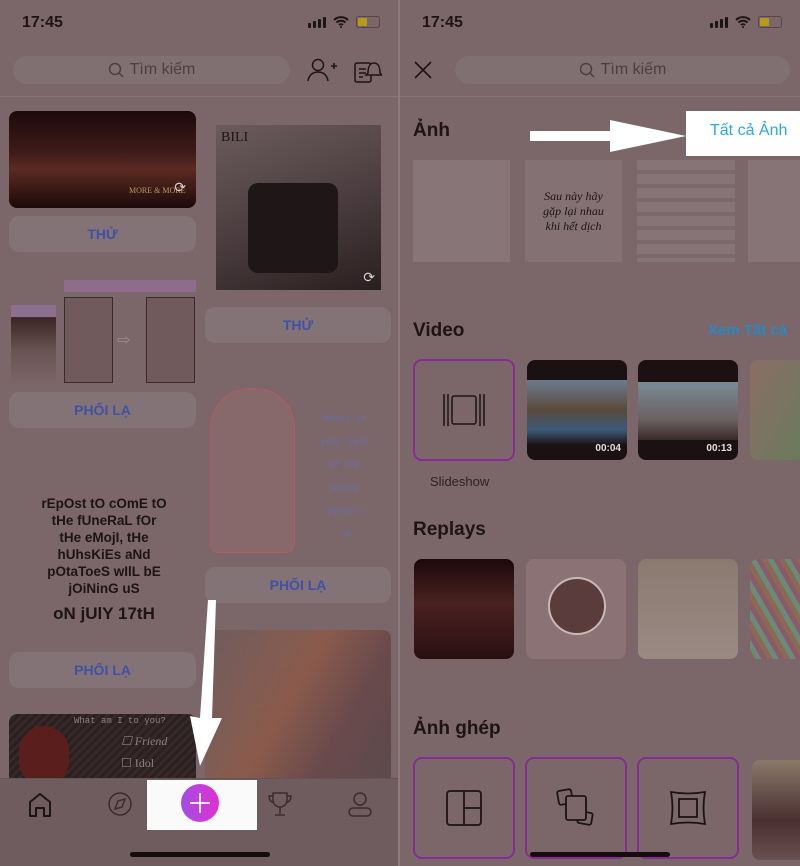 The height and width of the screenshot is (866, 800). I want to click on pointer-arrow-right, so click(608, 136).